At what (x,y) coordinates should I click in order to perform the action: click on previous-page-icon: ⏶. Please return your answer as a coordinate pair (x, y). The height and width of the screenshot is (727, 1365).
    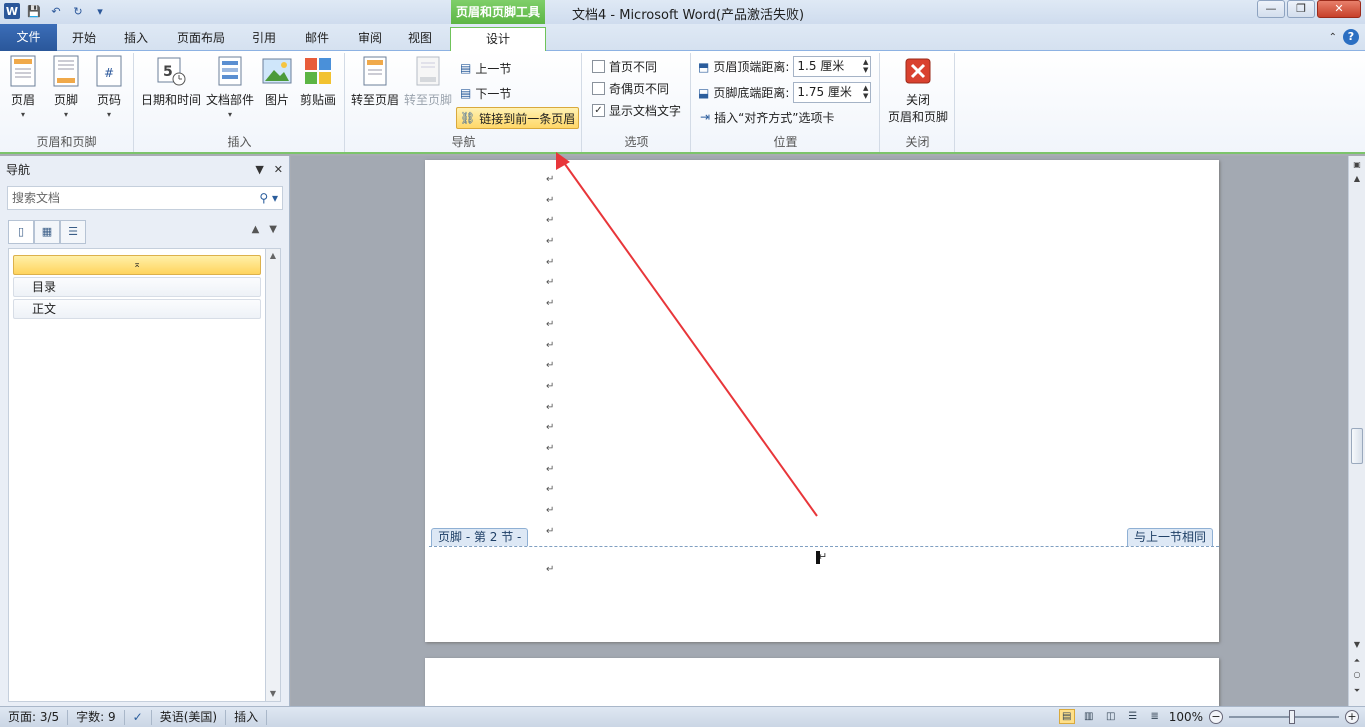
    Looking at the image, I should click on (1357, 661).